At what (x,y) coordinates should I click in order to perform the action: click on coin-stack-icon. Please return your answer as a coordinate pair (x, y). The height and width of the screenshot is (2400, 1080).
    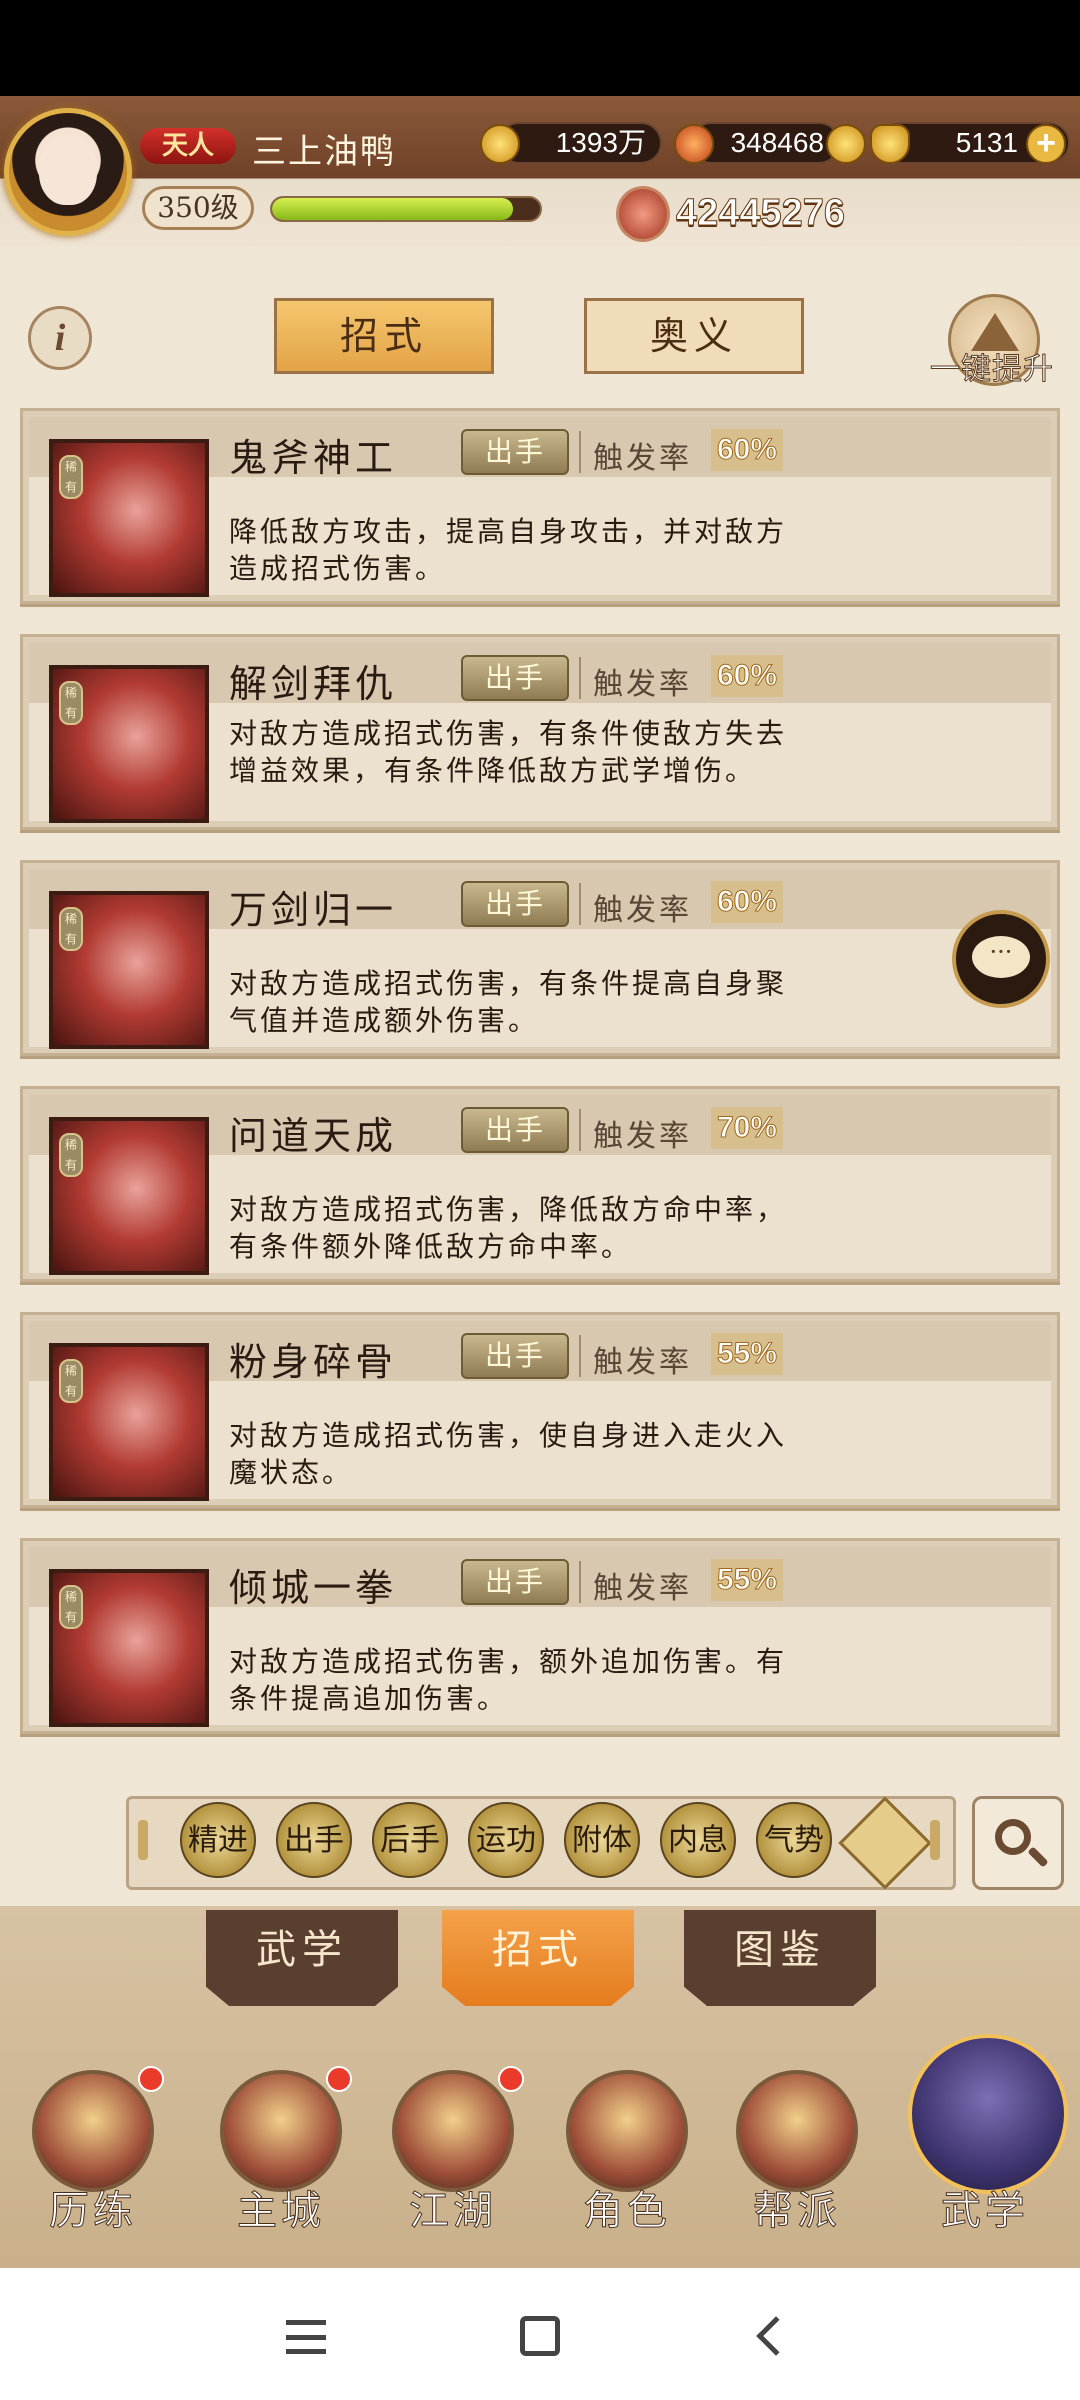
    Looking at the image, I should click on (846, 144).